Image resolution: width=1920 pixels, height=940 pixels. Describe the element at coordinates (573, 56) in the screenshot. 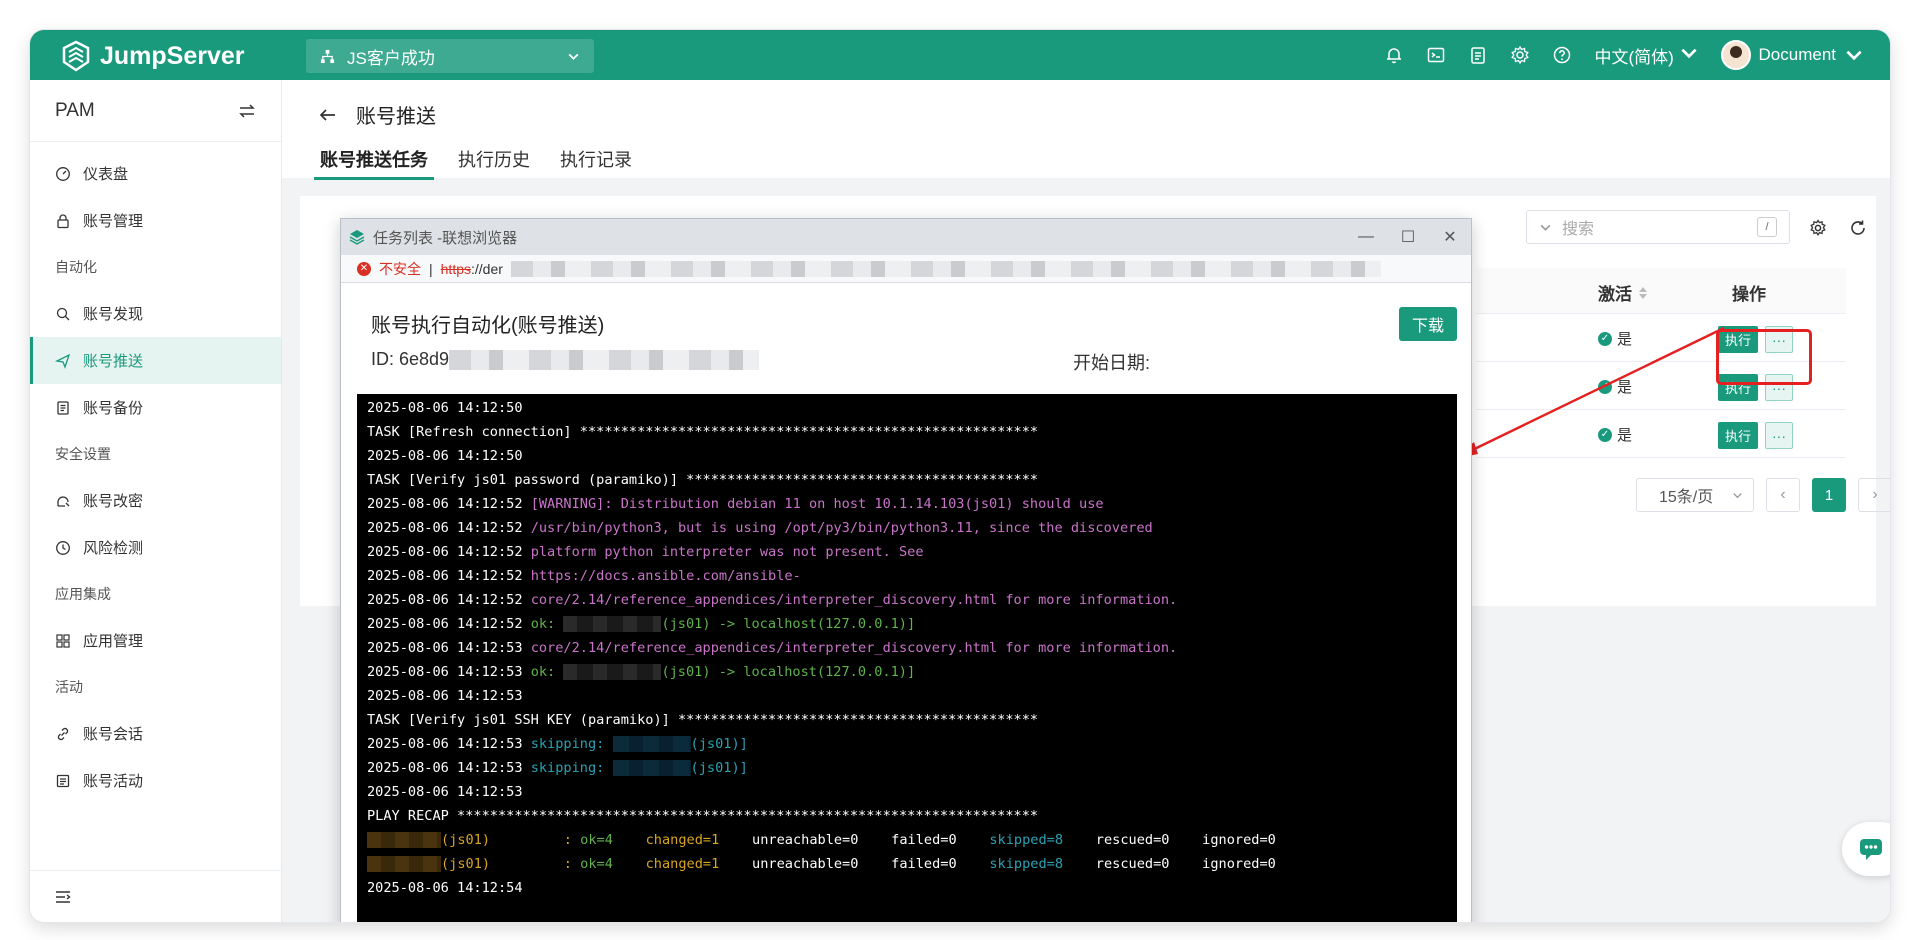

I see `chevron-down-icon` at that location.